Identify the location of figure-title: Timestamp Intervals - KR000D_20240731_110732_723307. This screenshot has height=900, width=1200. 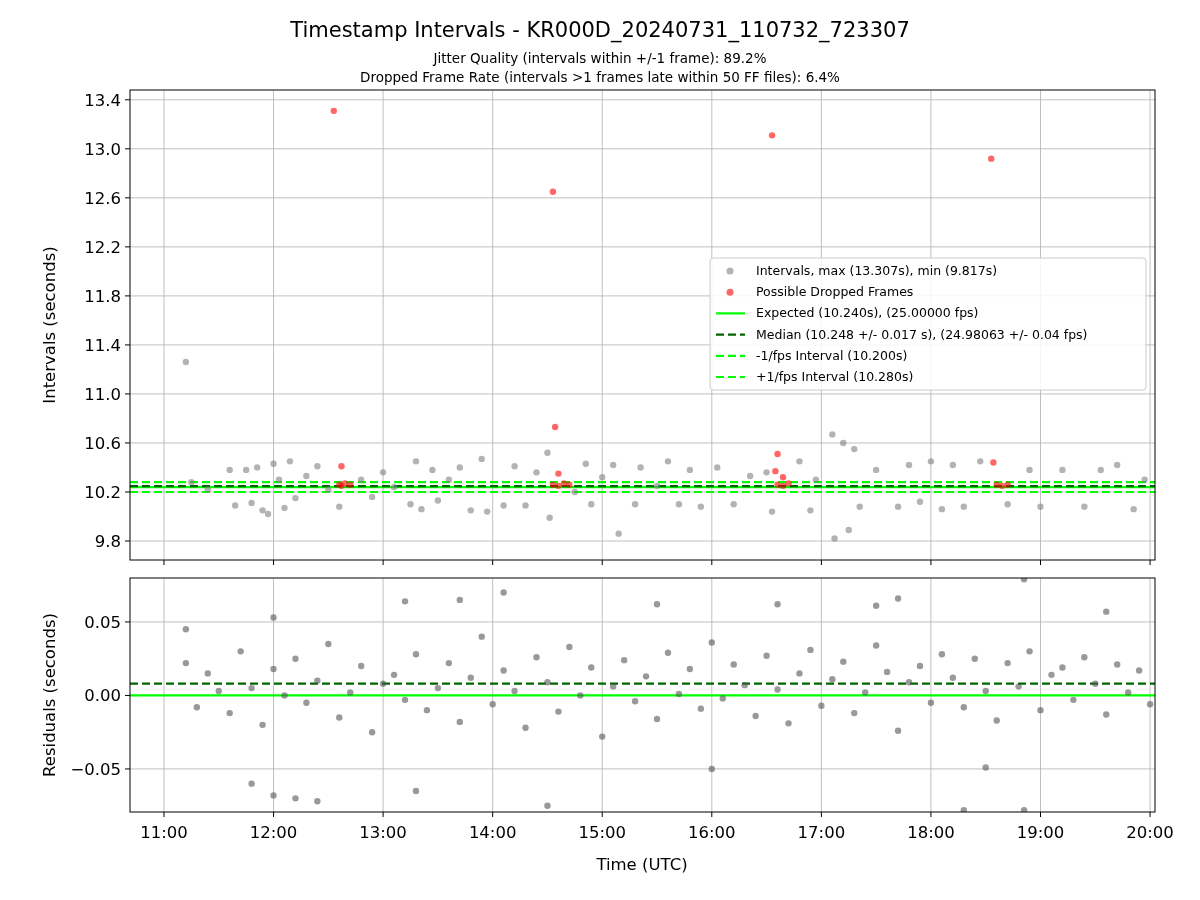
(600, 30).